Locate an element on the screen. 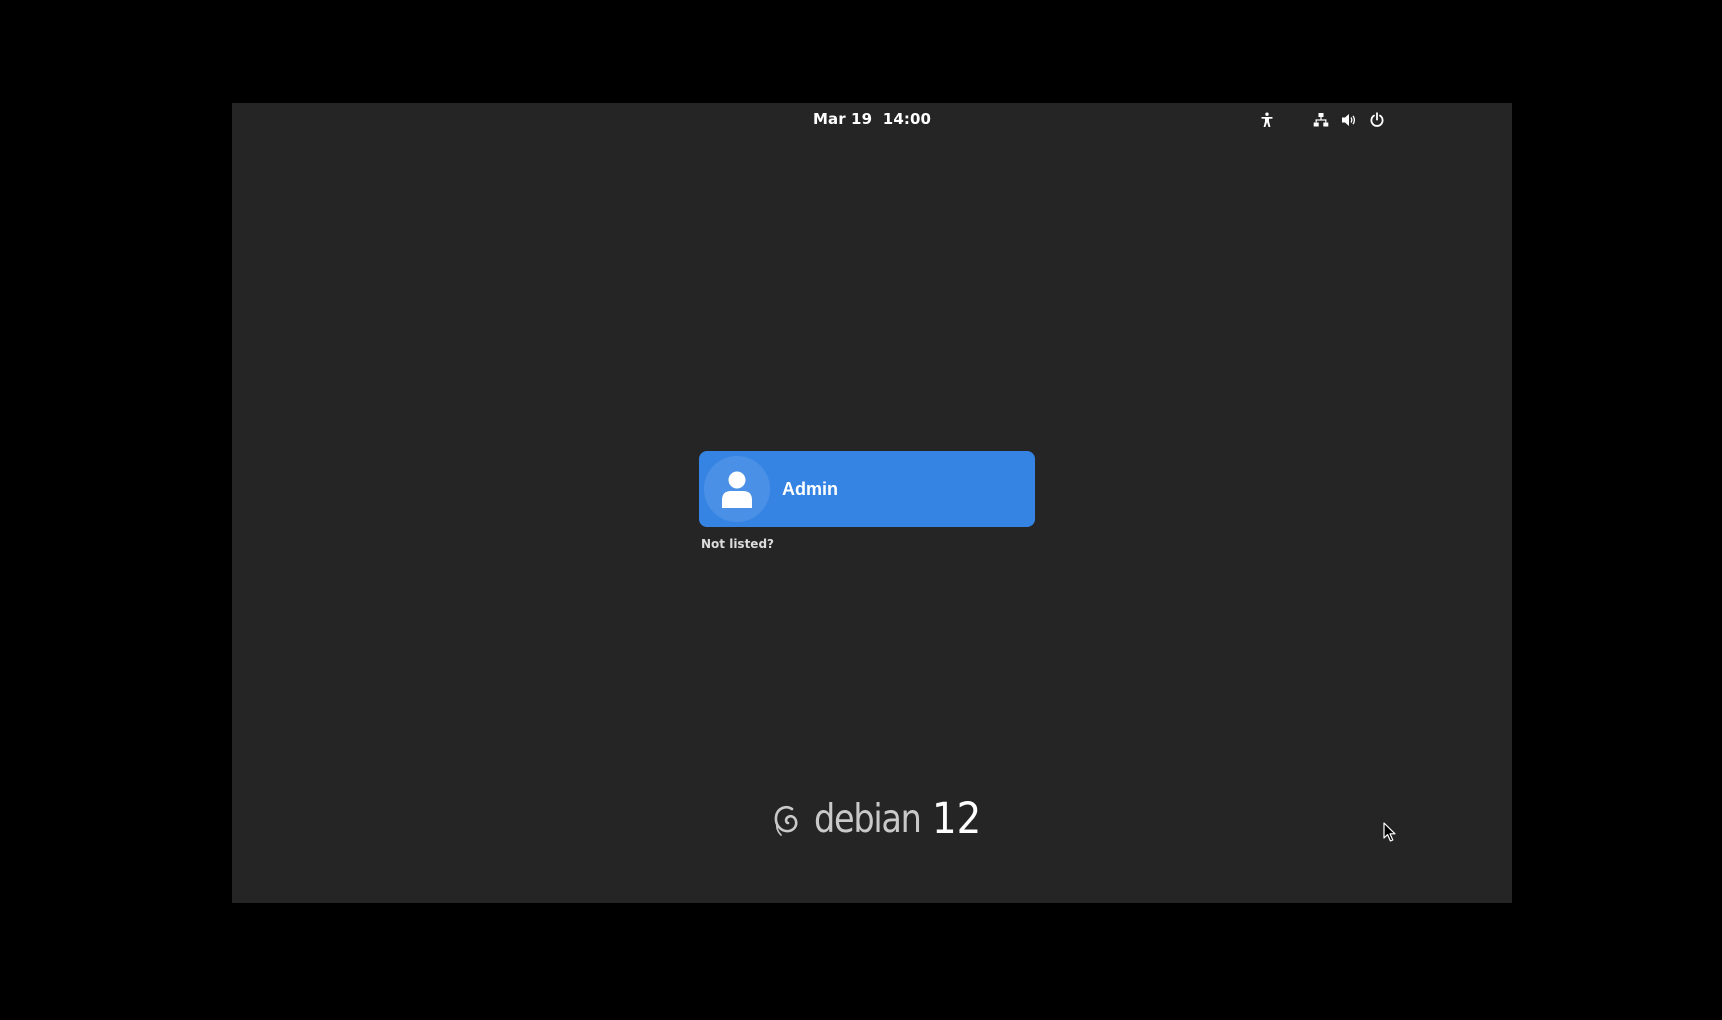  top-bar: Mar 19 14:00 is located at coordinates (872, 119).